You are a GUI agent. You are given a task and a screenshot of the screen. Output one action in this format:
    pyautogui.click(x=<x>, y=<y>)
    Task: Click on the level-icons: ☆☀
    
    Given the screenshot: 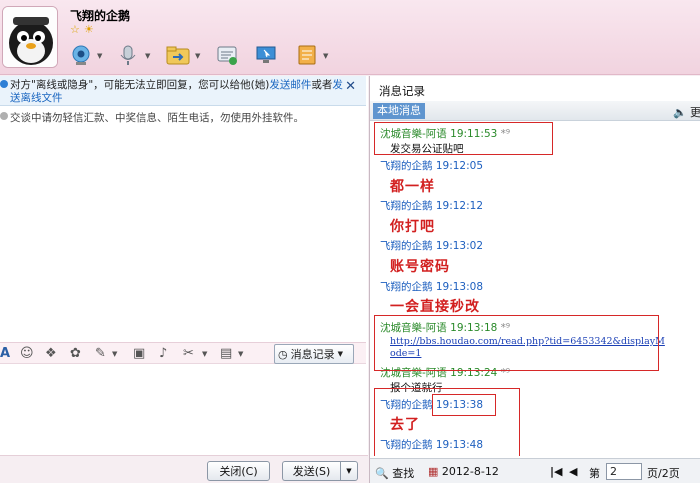 What is the action you would take?
    pyautogui.click(x=84, y=29)
    